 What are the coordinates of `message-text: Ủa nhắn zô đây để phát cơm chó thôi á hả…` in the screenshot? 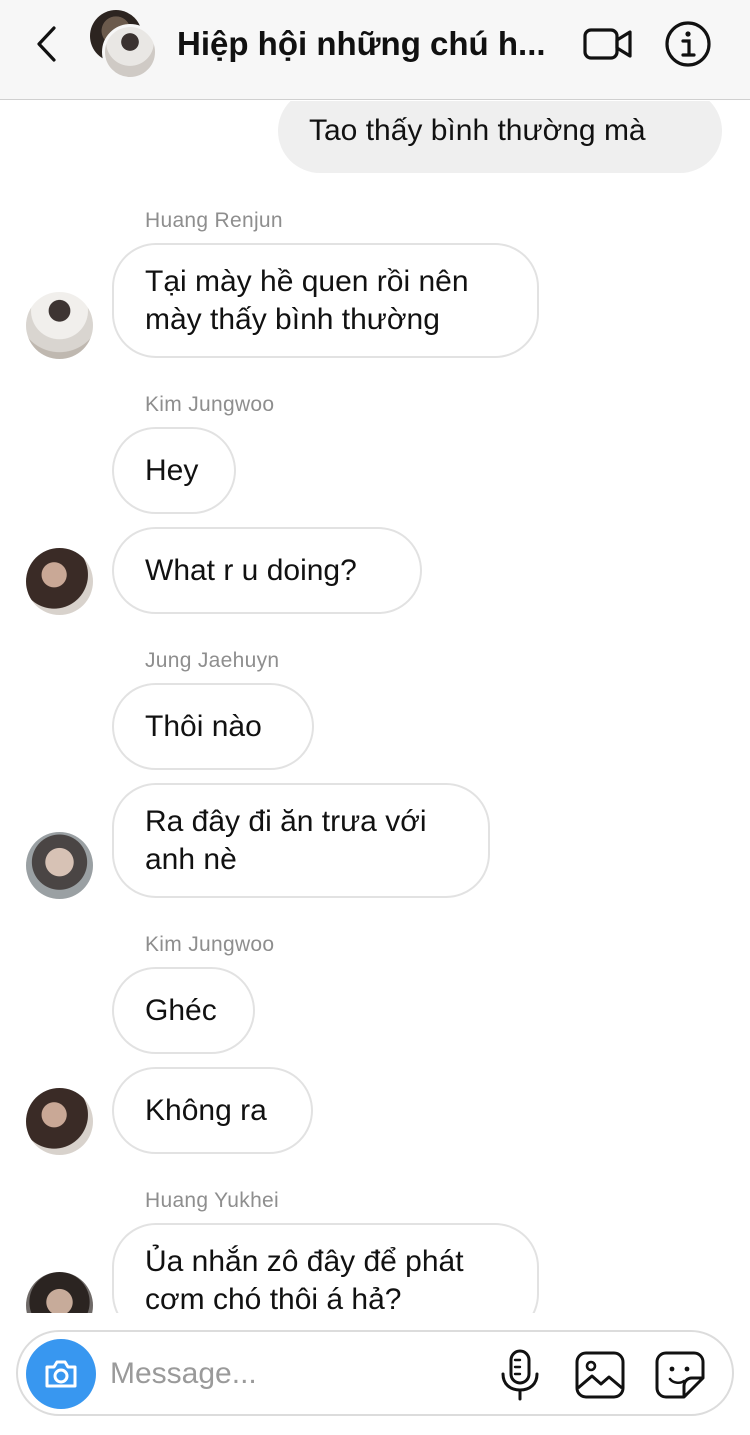 It's located at (304, 1279).